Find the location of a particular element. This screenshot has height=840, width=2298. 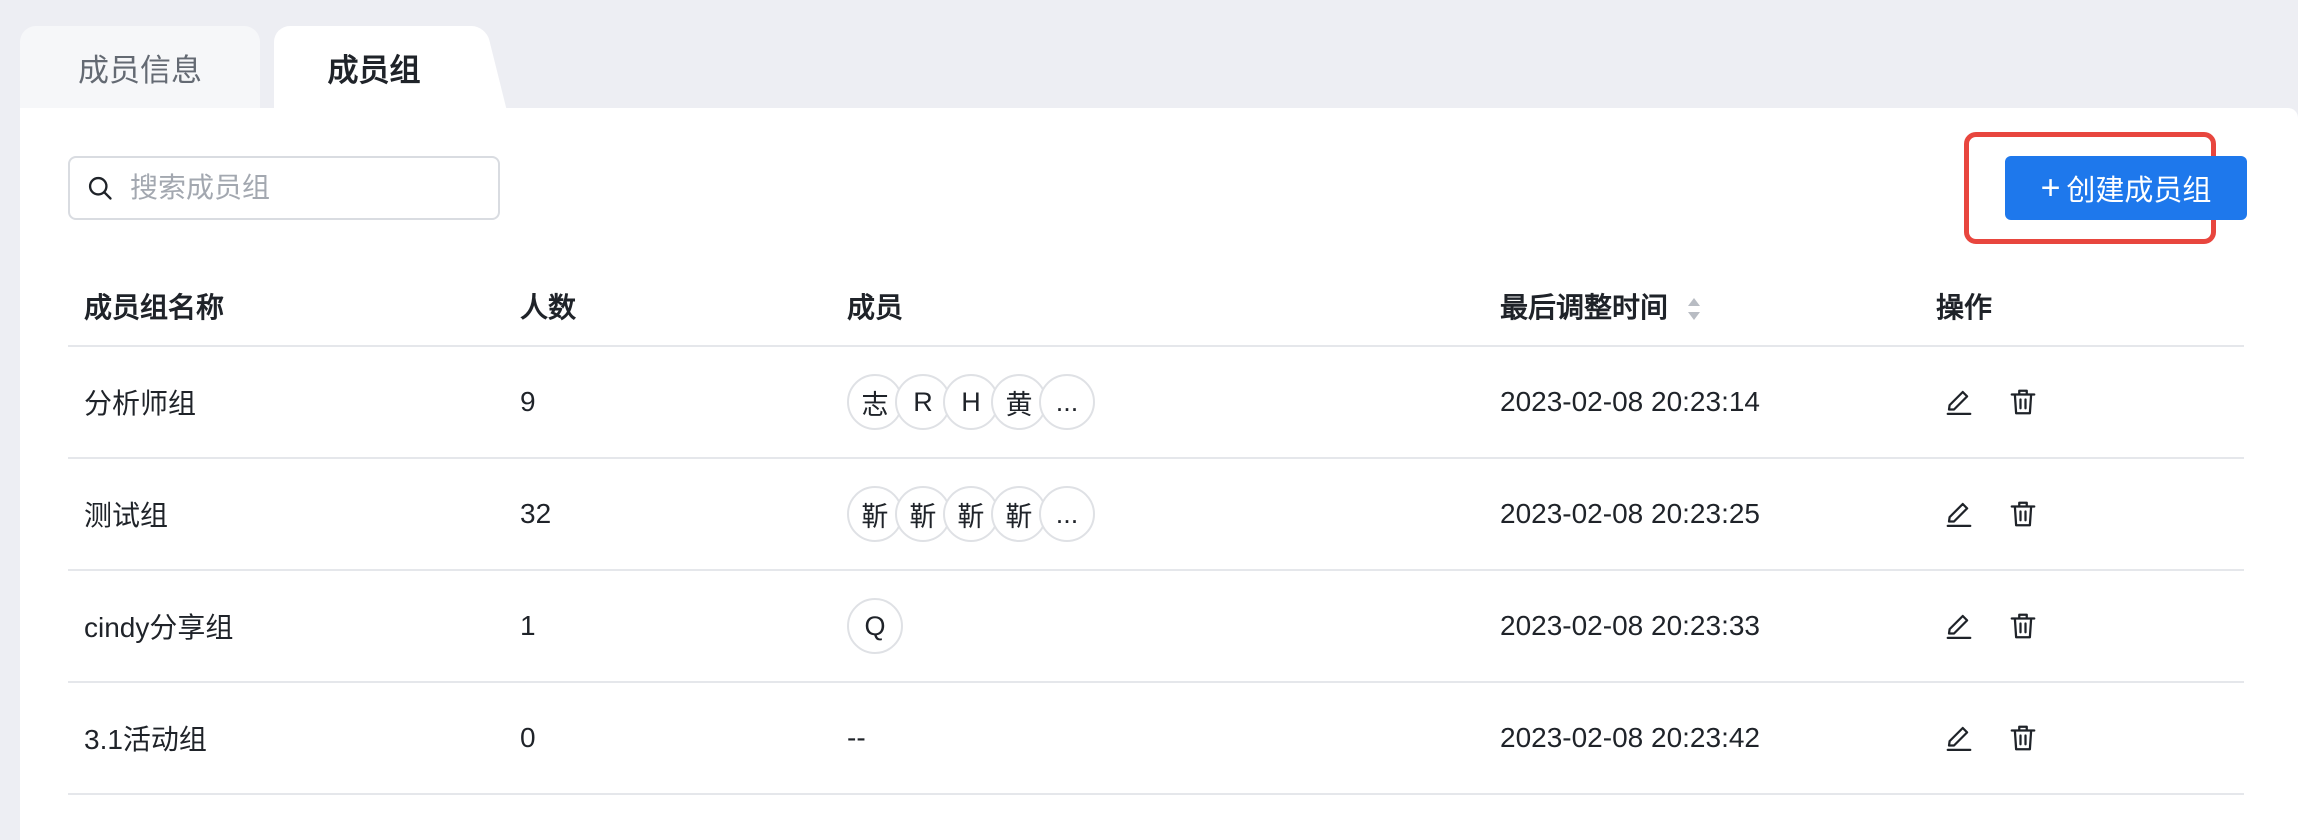

header-updated-label: 最后调整时间 is located at coordinates (1584, 307).